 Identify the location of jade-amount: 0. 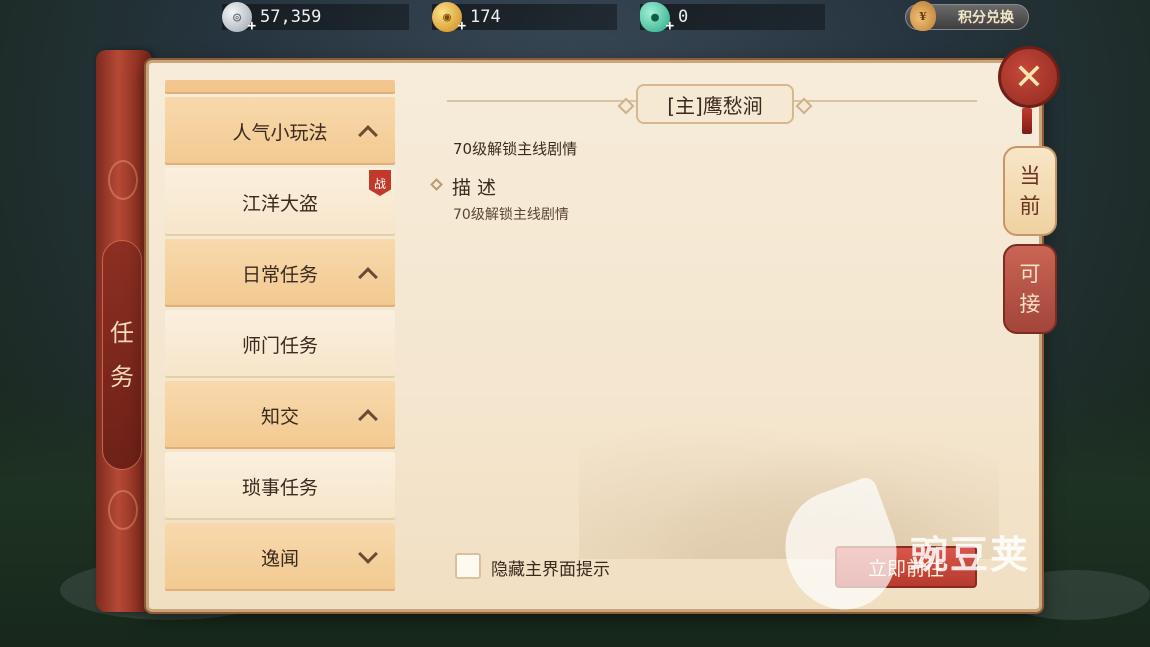
(683, 17).